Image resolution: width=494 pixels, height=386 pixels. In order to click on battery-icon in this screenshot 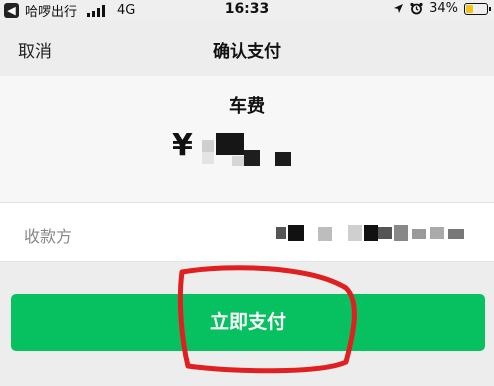, I will do `click(477, 8)`.